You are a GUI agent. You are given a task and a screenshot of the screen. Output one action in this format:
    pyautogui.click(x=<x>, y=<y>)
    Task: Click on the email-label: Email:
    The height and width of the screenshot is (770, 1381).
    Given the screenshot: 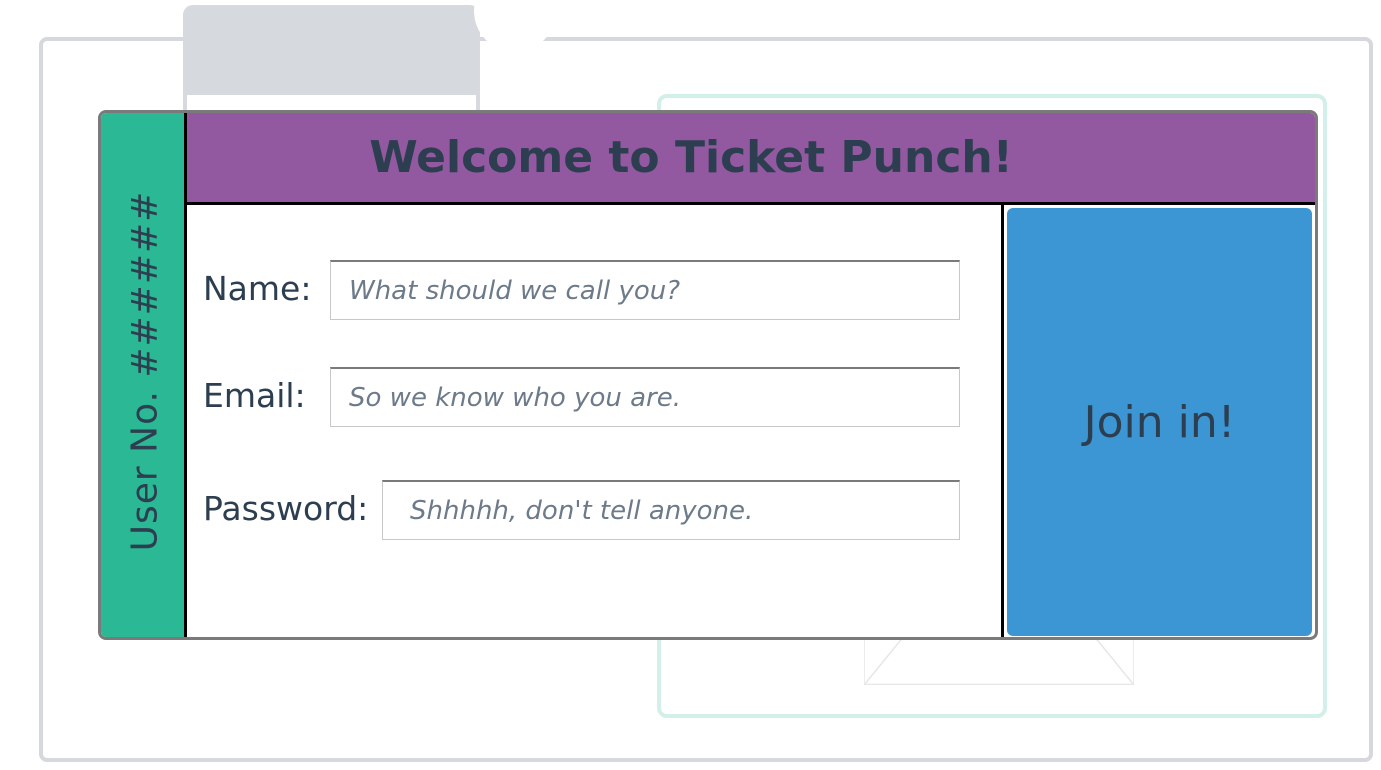 What is the action you would take?
    pyautogui.click(x=254, y=395)
    